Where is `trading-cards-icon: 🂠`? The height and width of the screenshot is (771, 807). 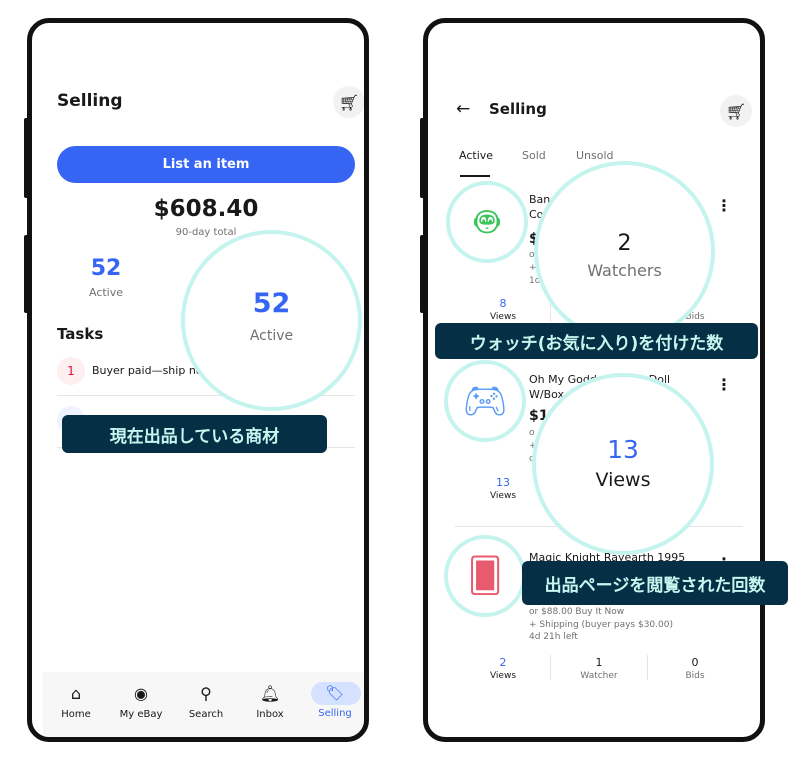
trading-cards-icon: 🂠 is located at coordinates (485, 576).